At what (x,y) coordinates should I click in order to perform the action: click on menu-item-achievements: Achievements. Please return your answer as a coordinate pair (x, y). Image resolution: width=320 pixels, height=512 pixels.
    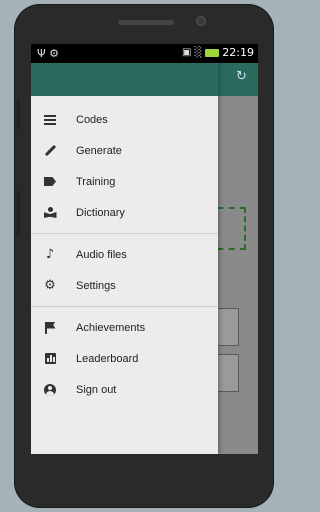
    Looking at the image, I should click on (124, 327).